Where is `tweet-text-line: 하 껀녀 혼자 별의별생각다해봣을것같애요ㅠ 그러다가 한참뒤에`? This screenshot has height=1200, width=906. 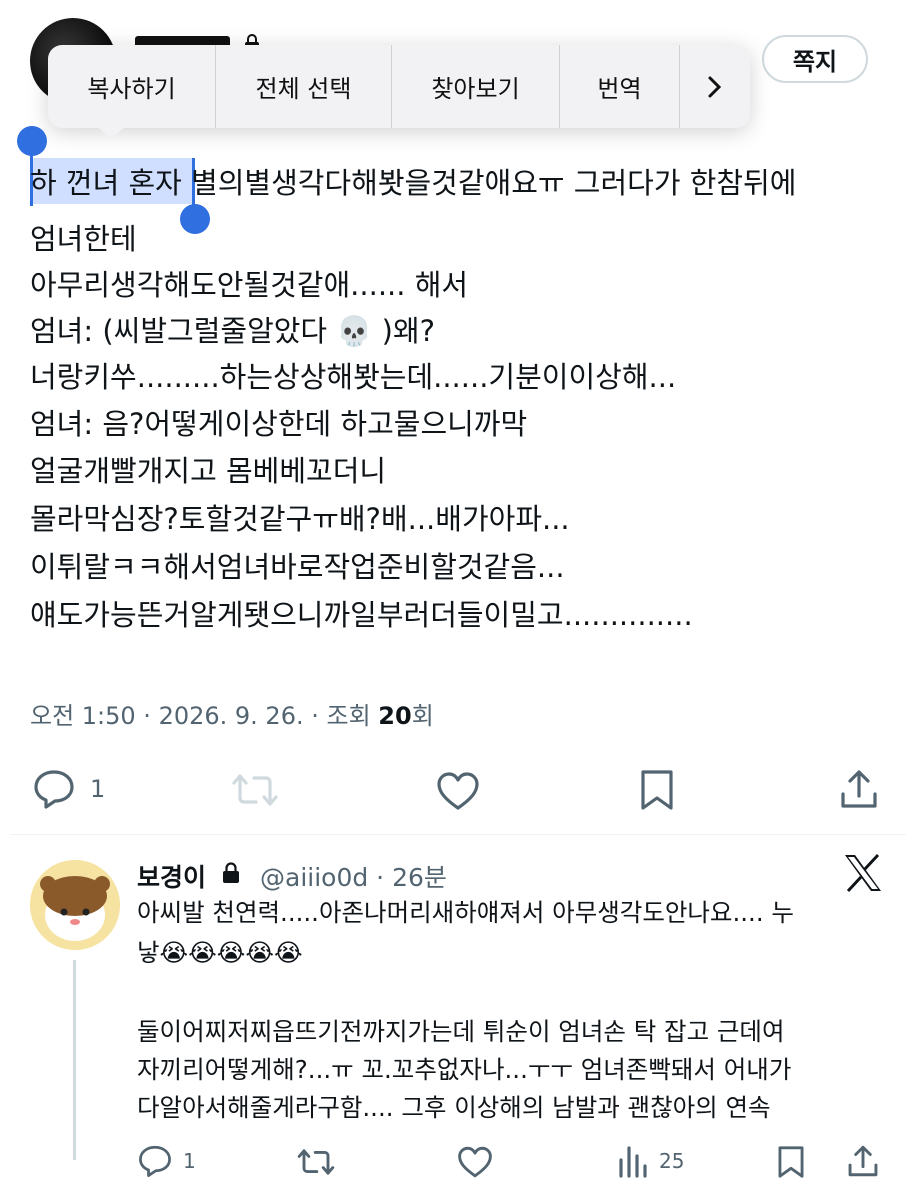
tweet-text-line: 하 껀녀 혼자 별의별생각다해봣을것같애요ㅠ 그러다가 한참뒤에 is located at coordinates (413, 183).